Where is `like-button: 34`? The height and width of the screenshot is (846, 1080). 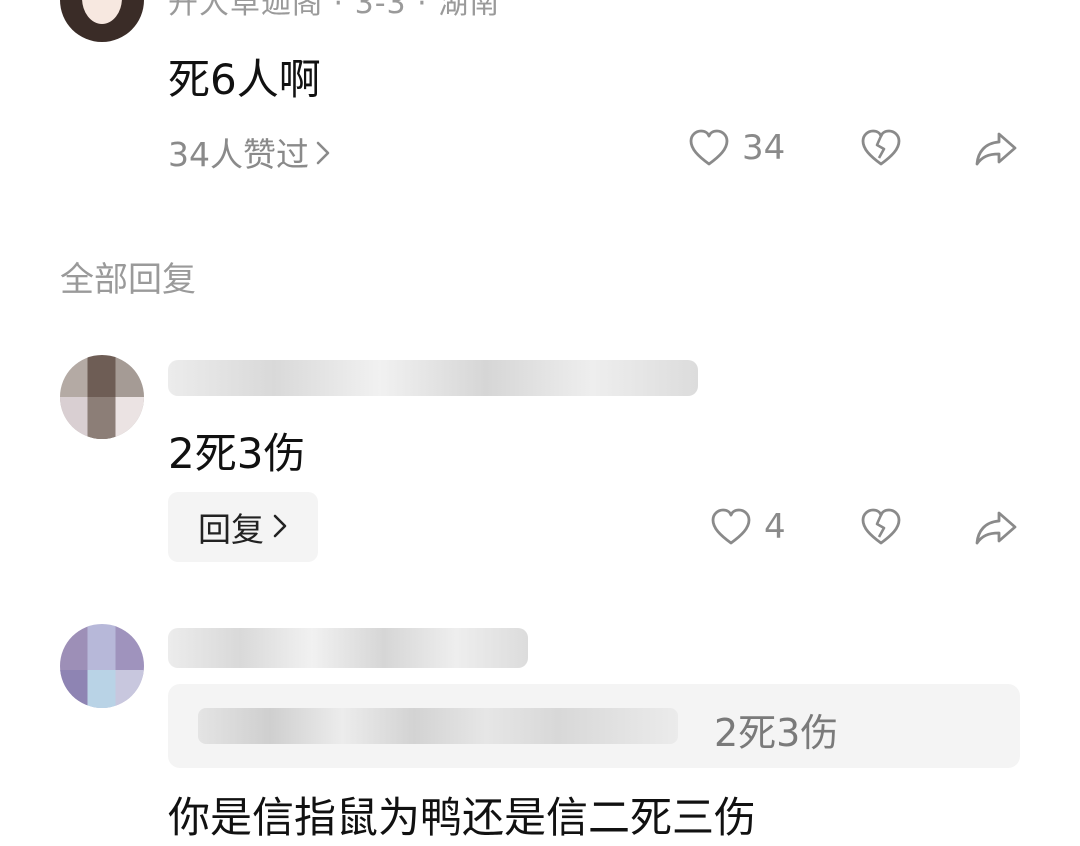 like-button: 34 is located at coordinates (736, 148).